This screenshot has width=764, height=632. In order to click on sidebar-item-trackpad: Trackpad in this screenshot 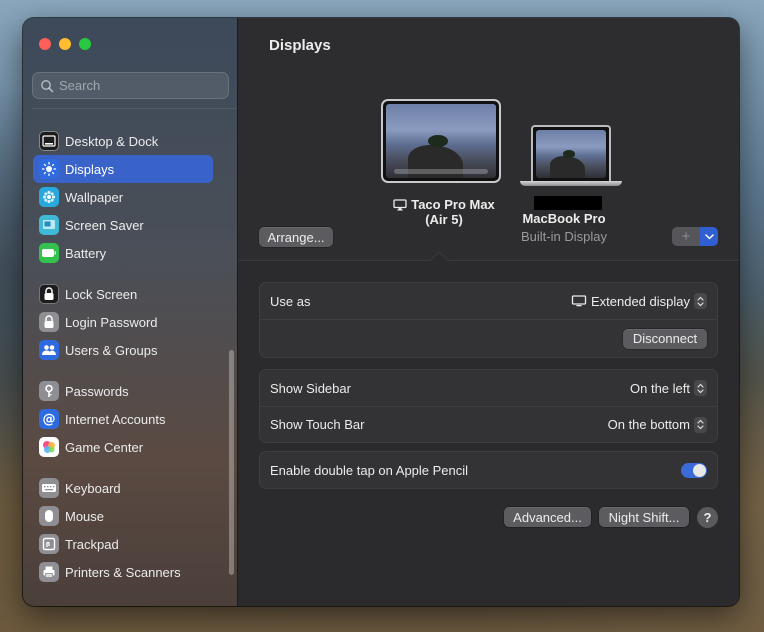, I will do `click(123, 544)`.